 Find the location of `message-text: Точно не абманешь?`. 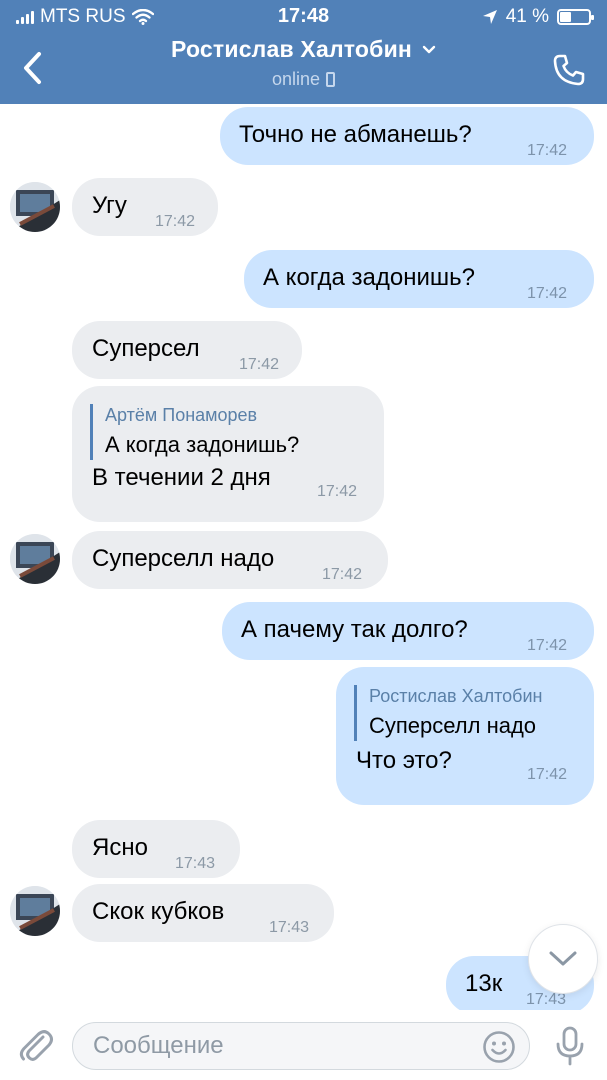

message-text: Точно не абманешь? is located at coordinates (355, 134).